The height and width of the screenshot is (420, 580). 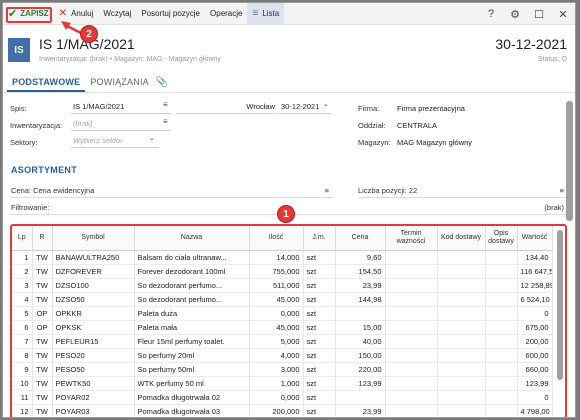 What do you see at coordinates (326, 104) in the screenshot?
I see `chevron-down-icon: ⌄` at bounding box center [326, 104].